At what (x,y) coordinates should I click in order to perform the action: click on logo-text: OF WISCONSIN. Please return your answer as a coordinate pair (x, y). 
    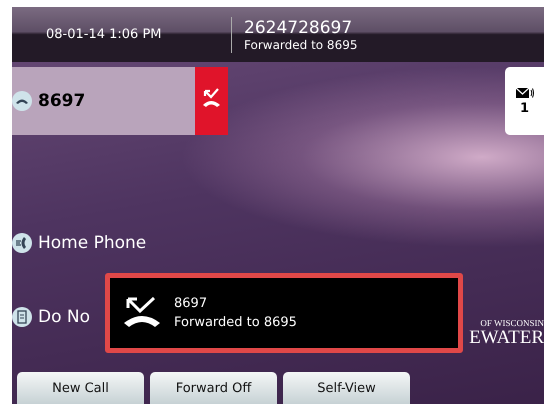
    Looking at the image, I should click on (512, 323).